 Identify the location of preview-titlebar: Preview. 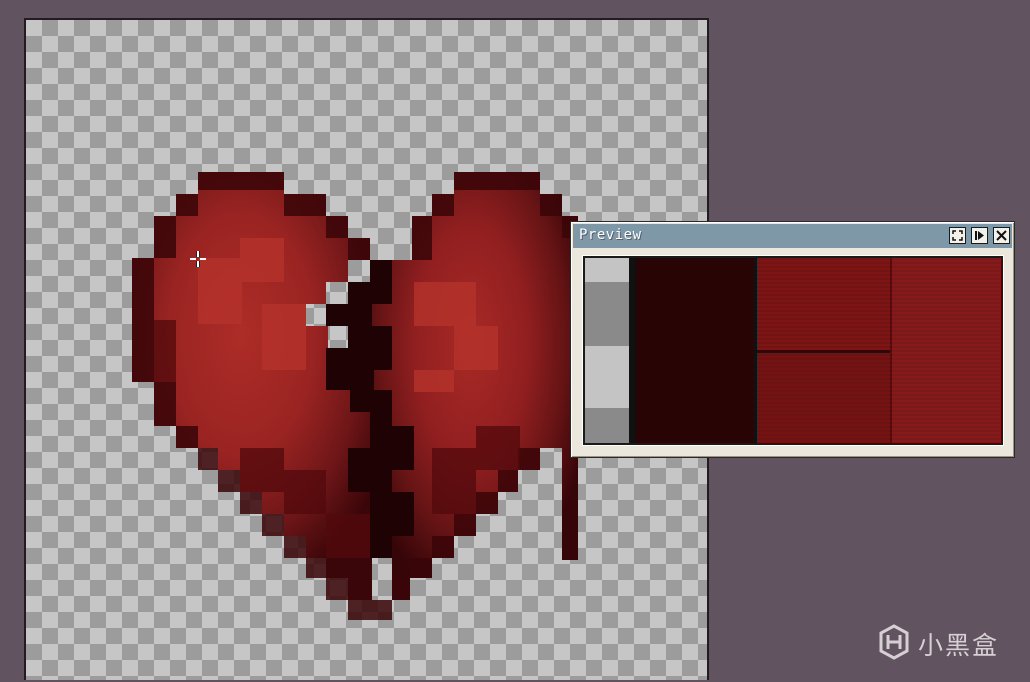
(792, 236).